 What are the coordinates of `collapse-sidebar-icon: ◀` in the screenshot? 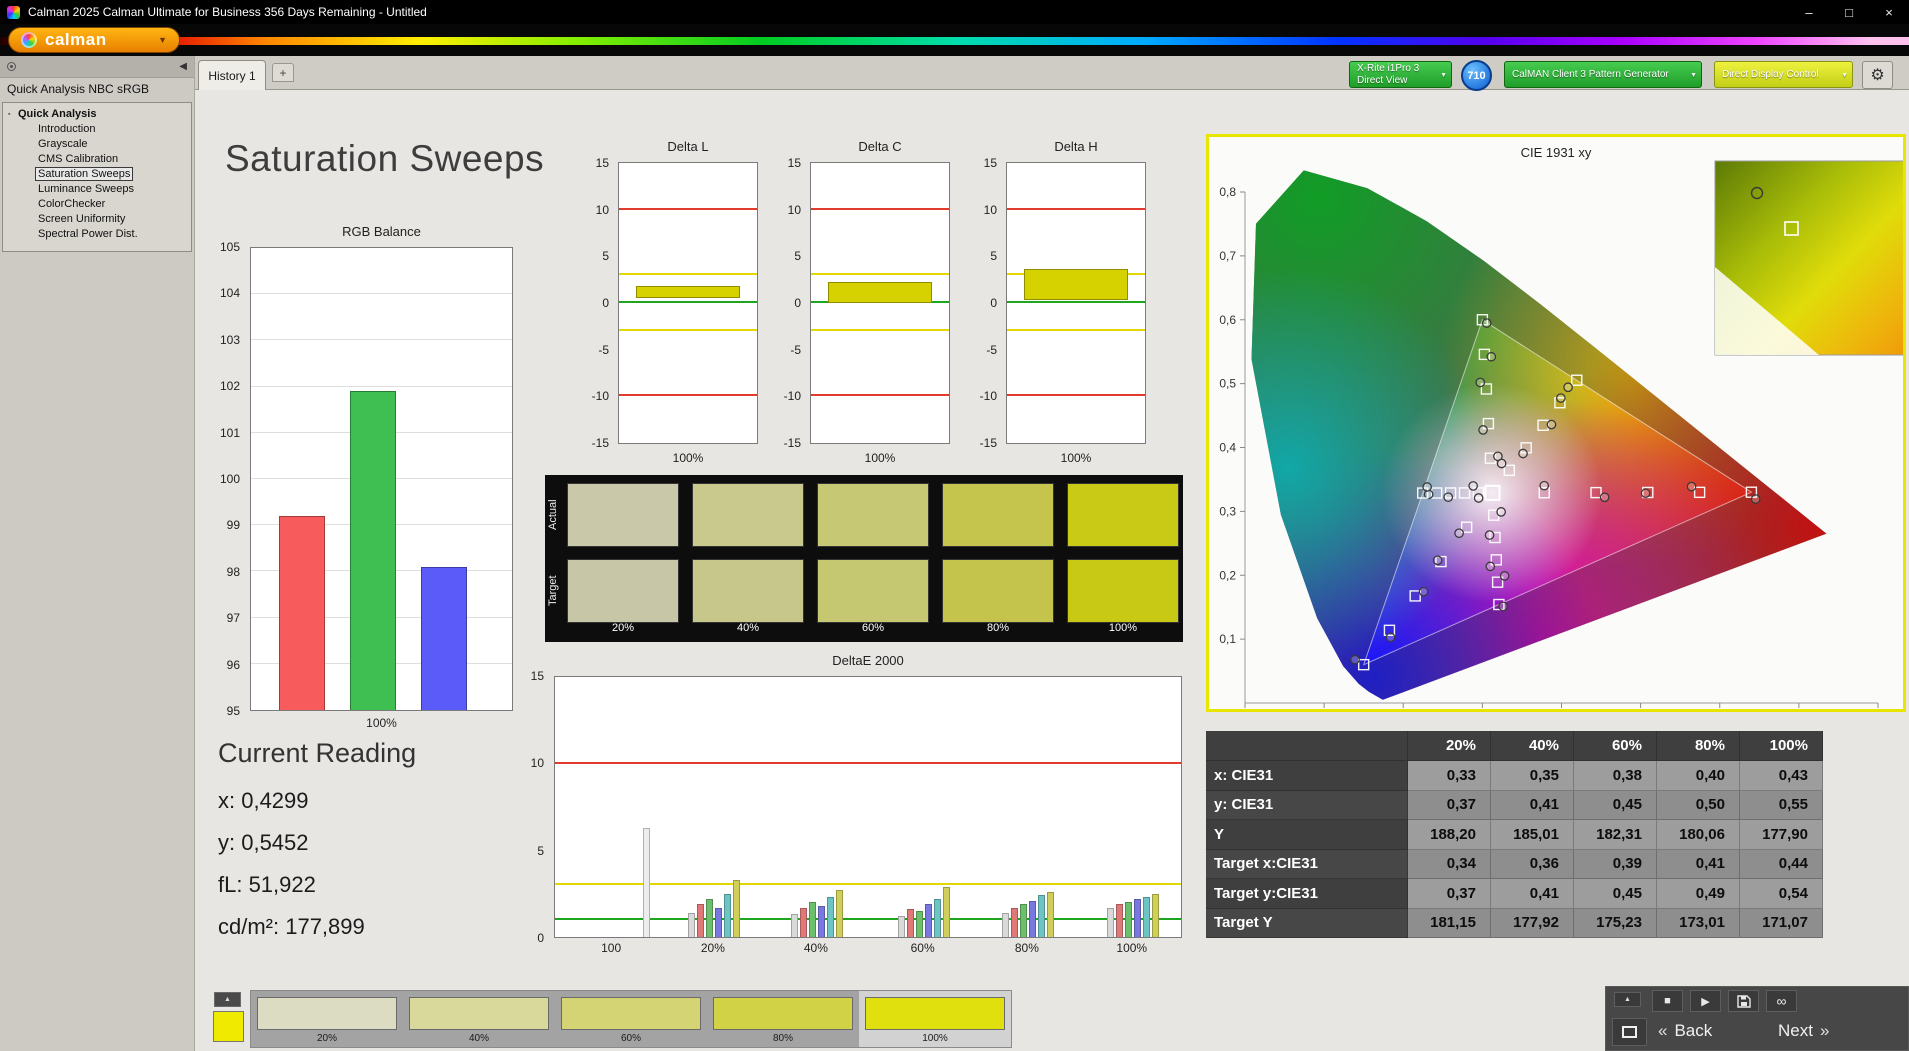 It's located at (183, 66).